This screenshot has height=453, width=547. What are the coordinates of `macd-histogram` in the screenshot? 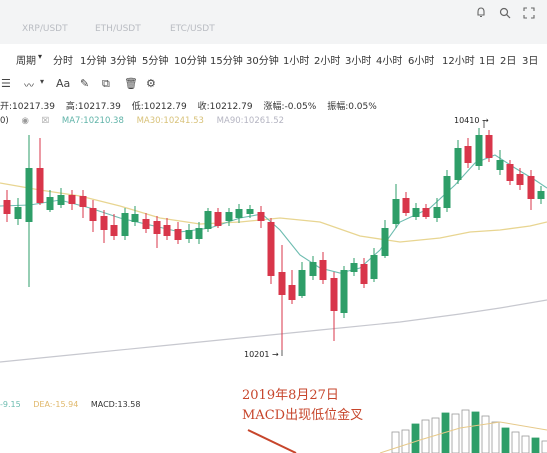 It's located at (469, 431).